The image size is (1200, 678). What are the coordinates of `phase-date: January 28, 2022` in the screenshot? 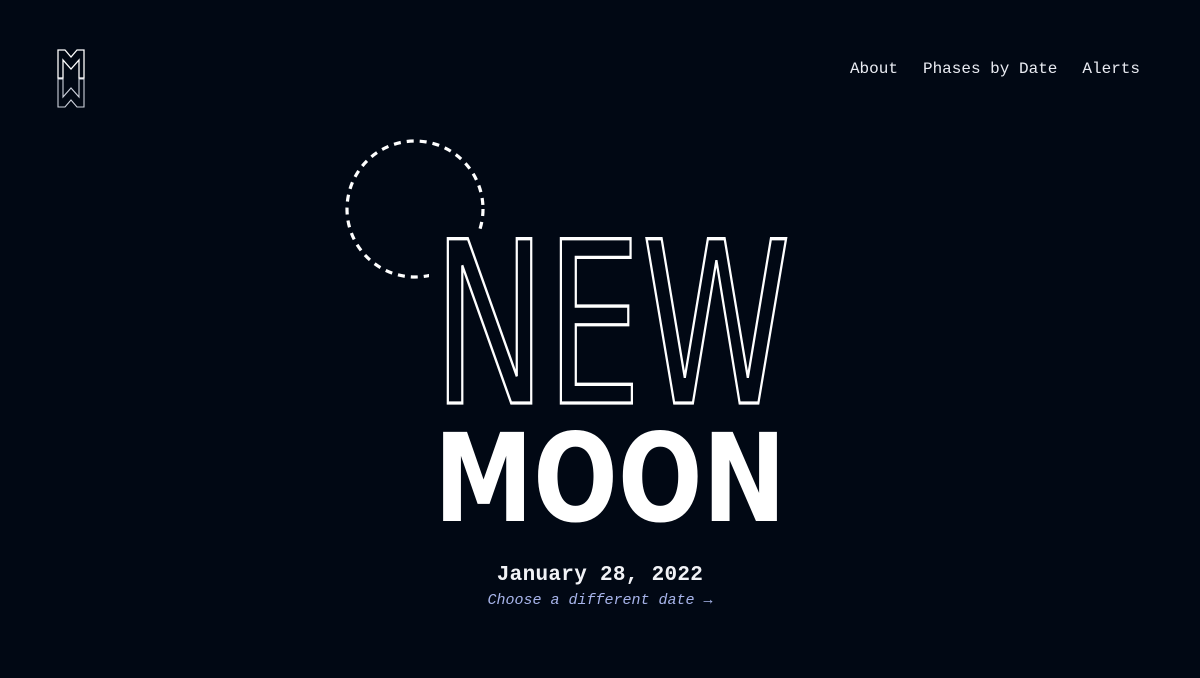 It's located at (600, 575).